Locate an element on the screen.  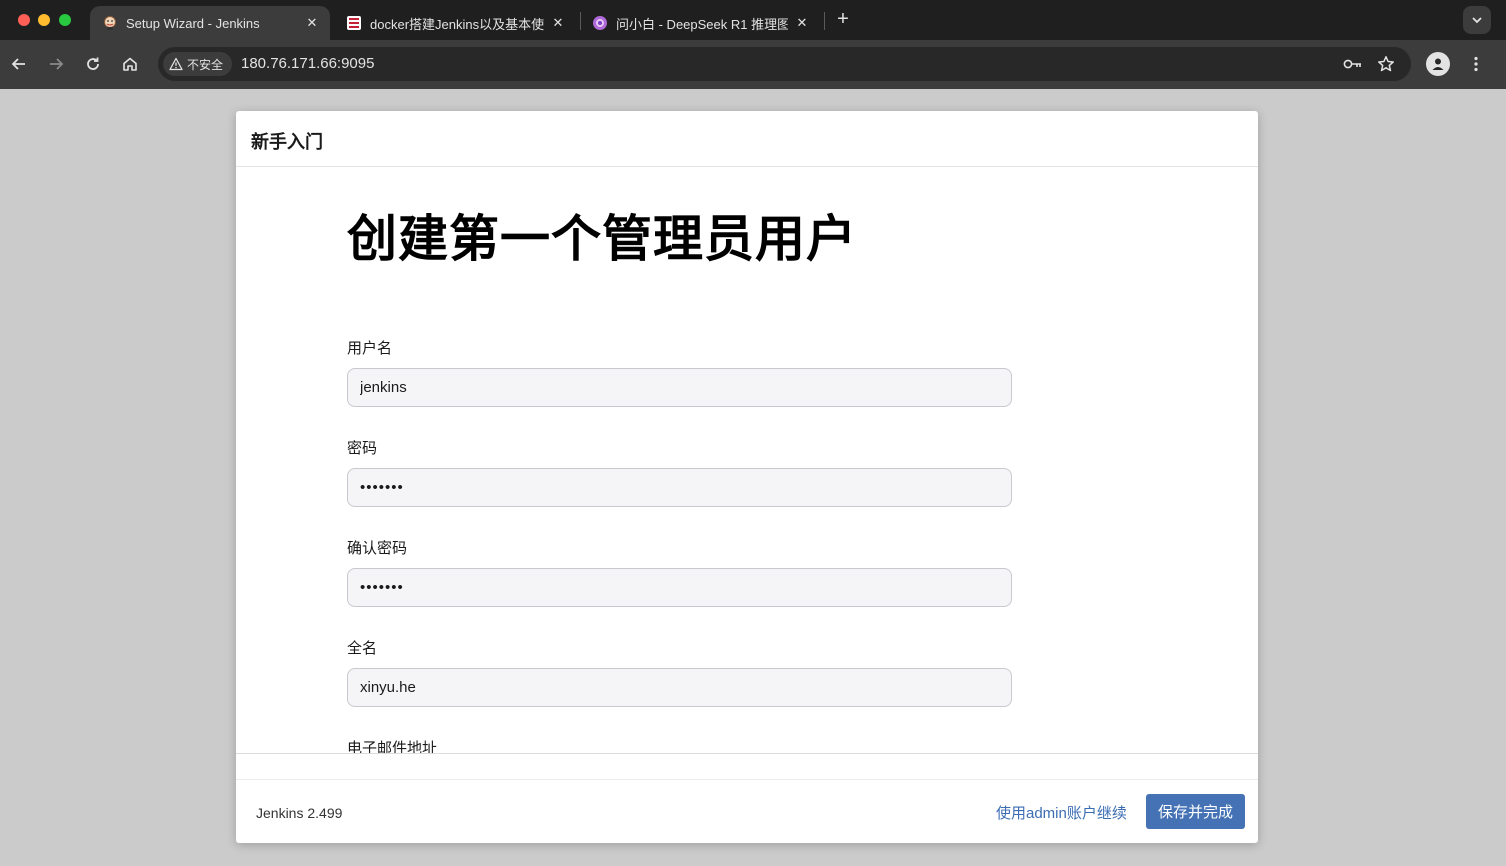
reload-icon is located at coordinates (93, 64).